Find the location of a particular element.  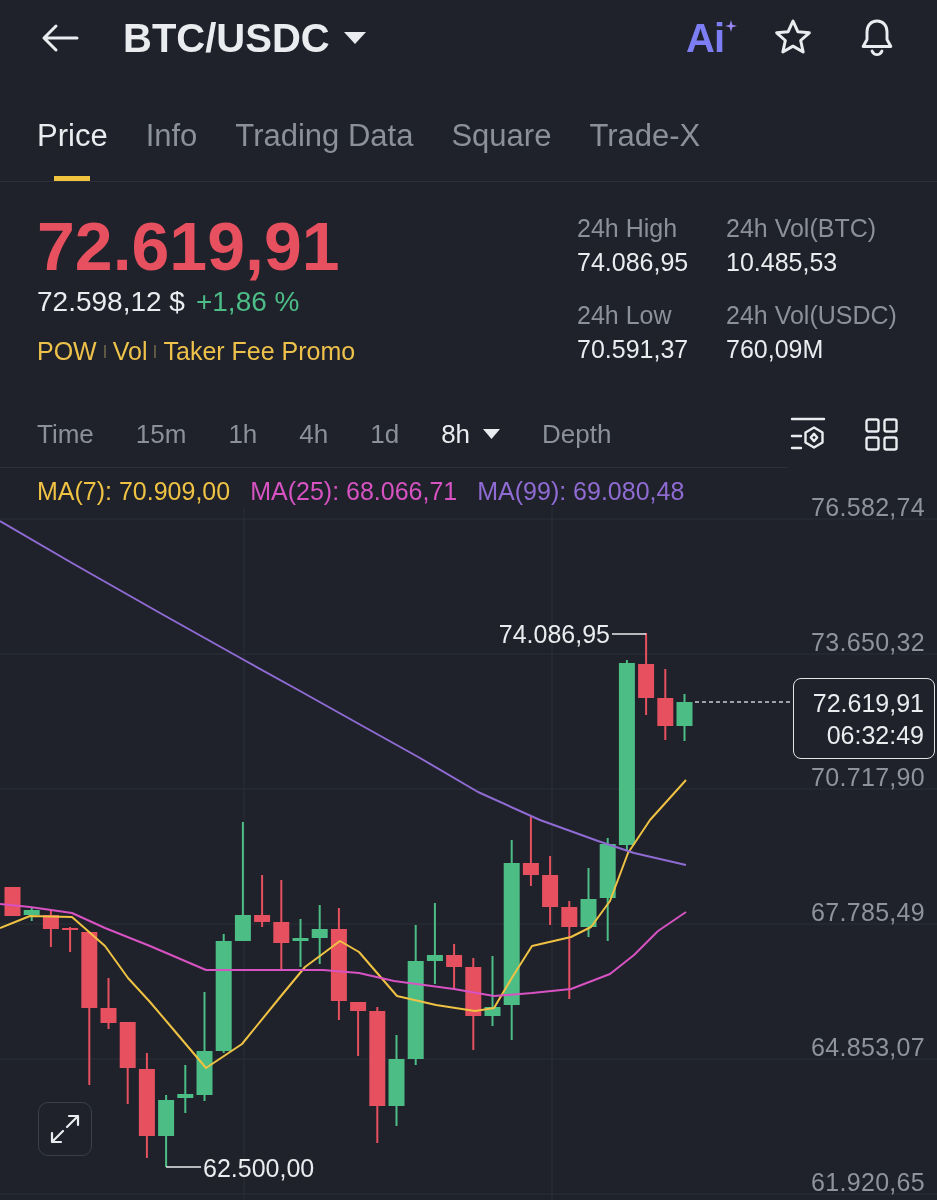

stat-label: 24h Low is located at coordinates (624, 315).